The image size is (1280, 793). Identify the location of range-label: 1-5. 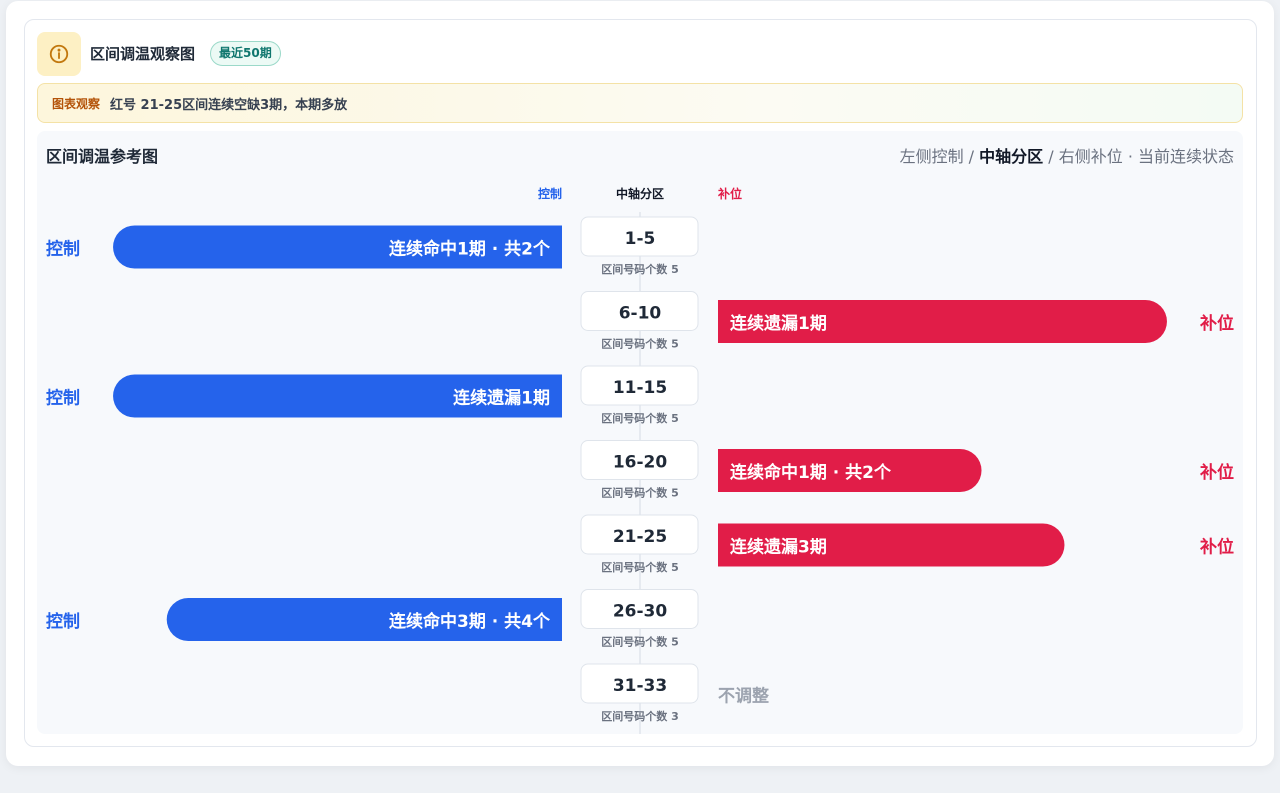
(640, 239).